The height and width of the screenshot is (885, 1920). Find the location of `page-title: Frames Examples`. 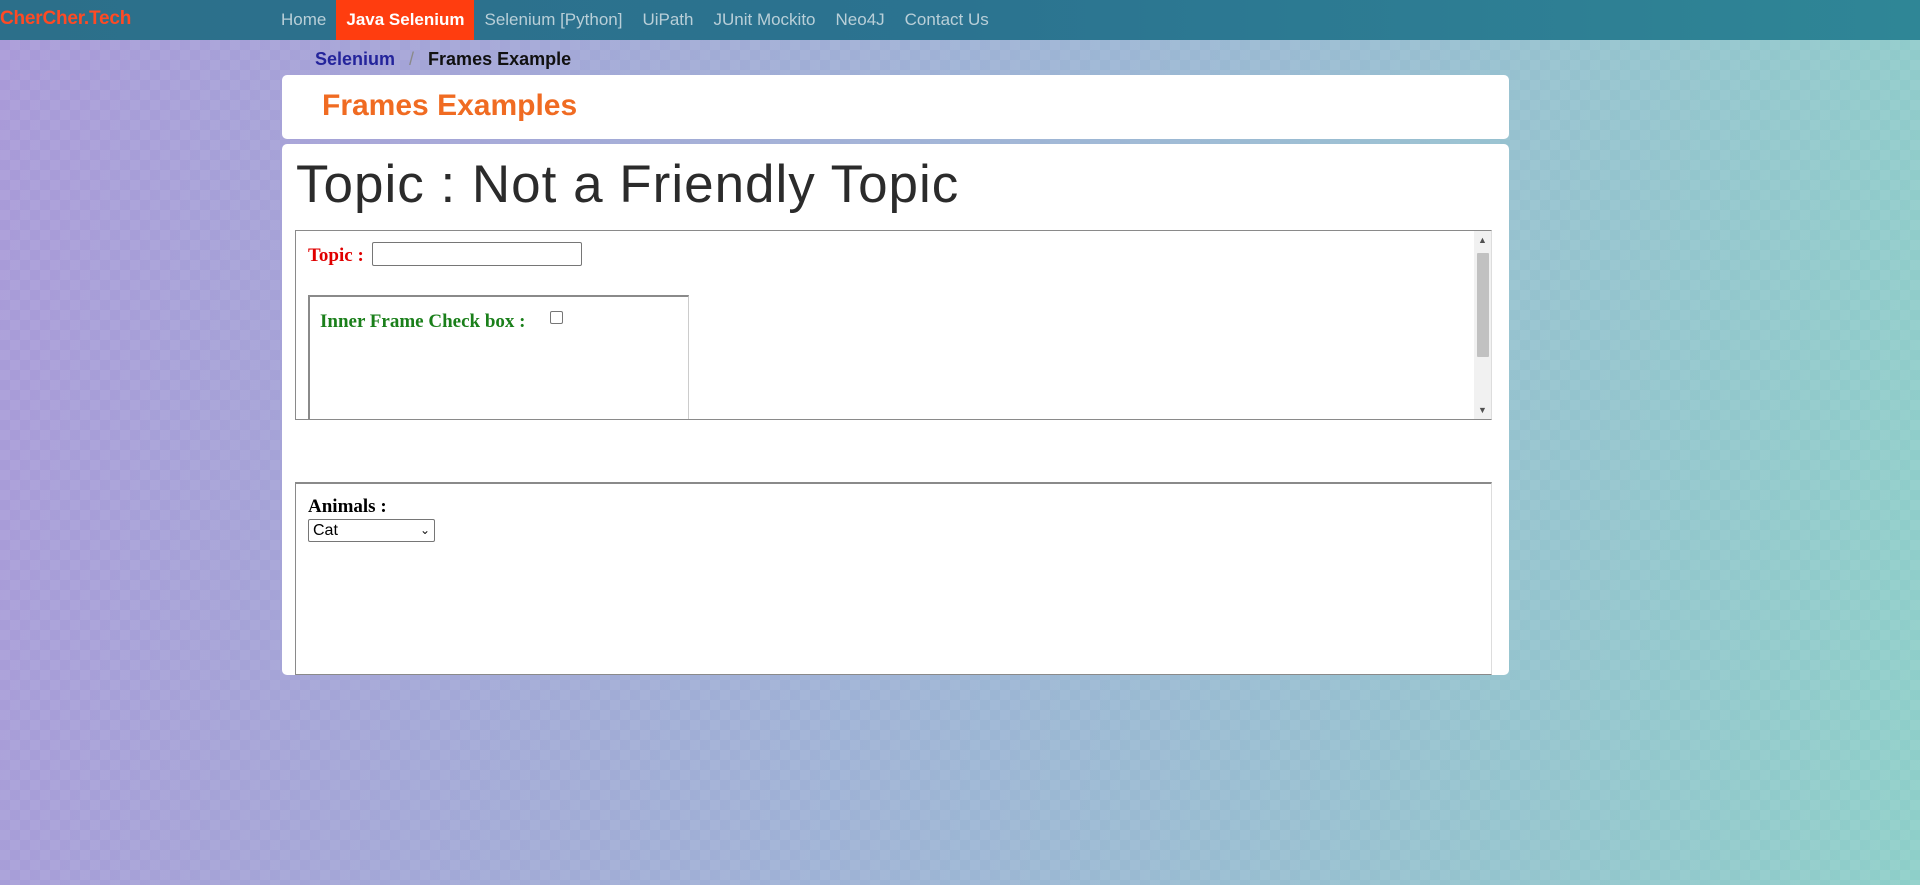

page-title: Frames Examples is located at coordinates (450, 105).